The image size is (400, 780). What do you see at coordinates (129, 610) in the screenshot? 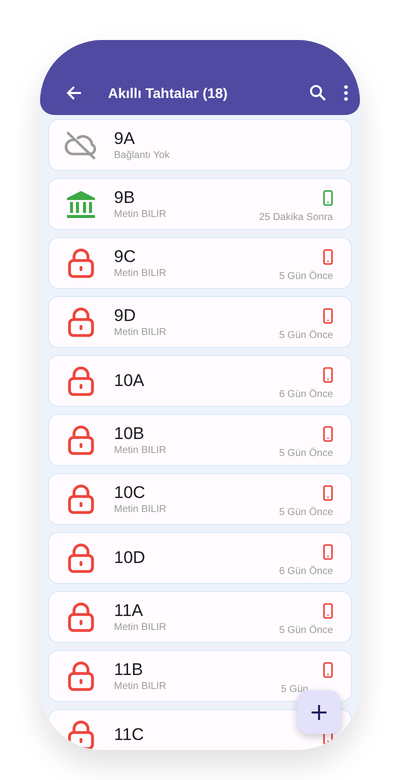
I see `board-name: 11A` at bounding box center [129, 610].